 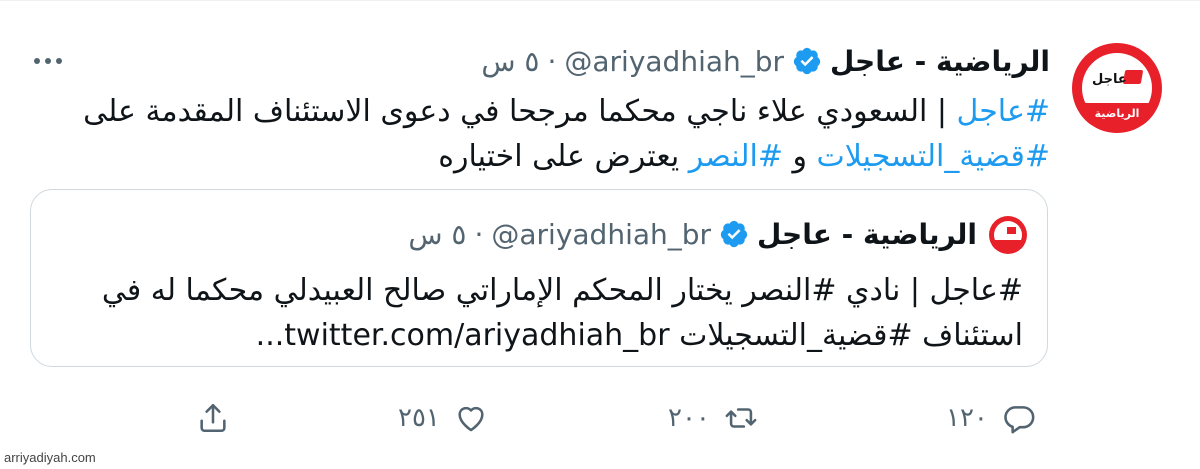 I want to click on tweet-text-segment: و, so click(x=799, y=156).